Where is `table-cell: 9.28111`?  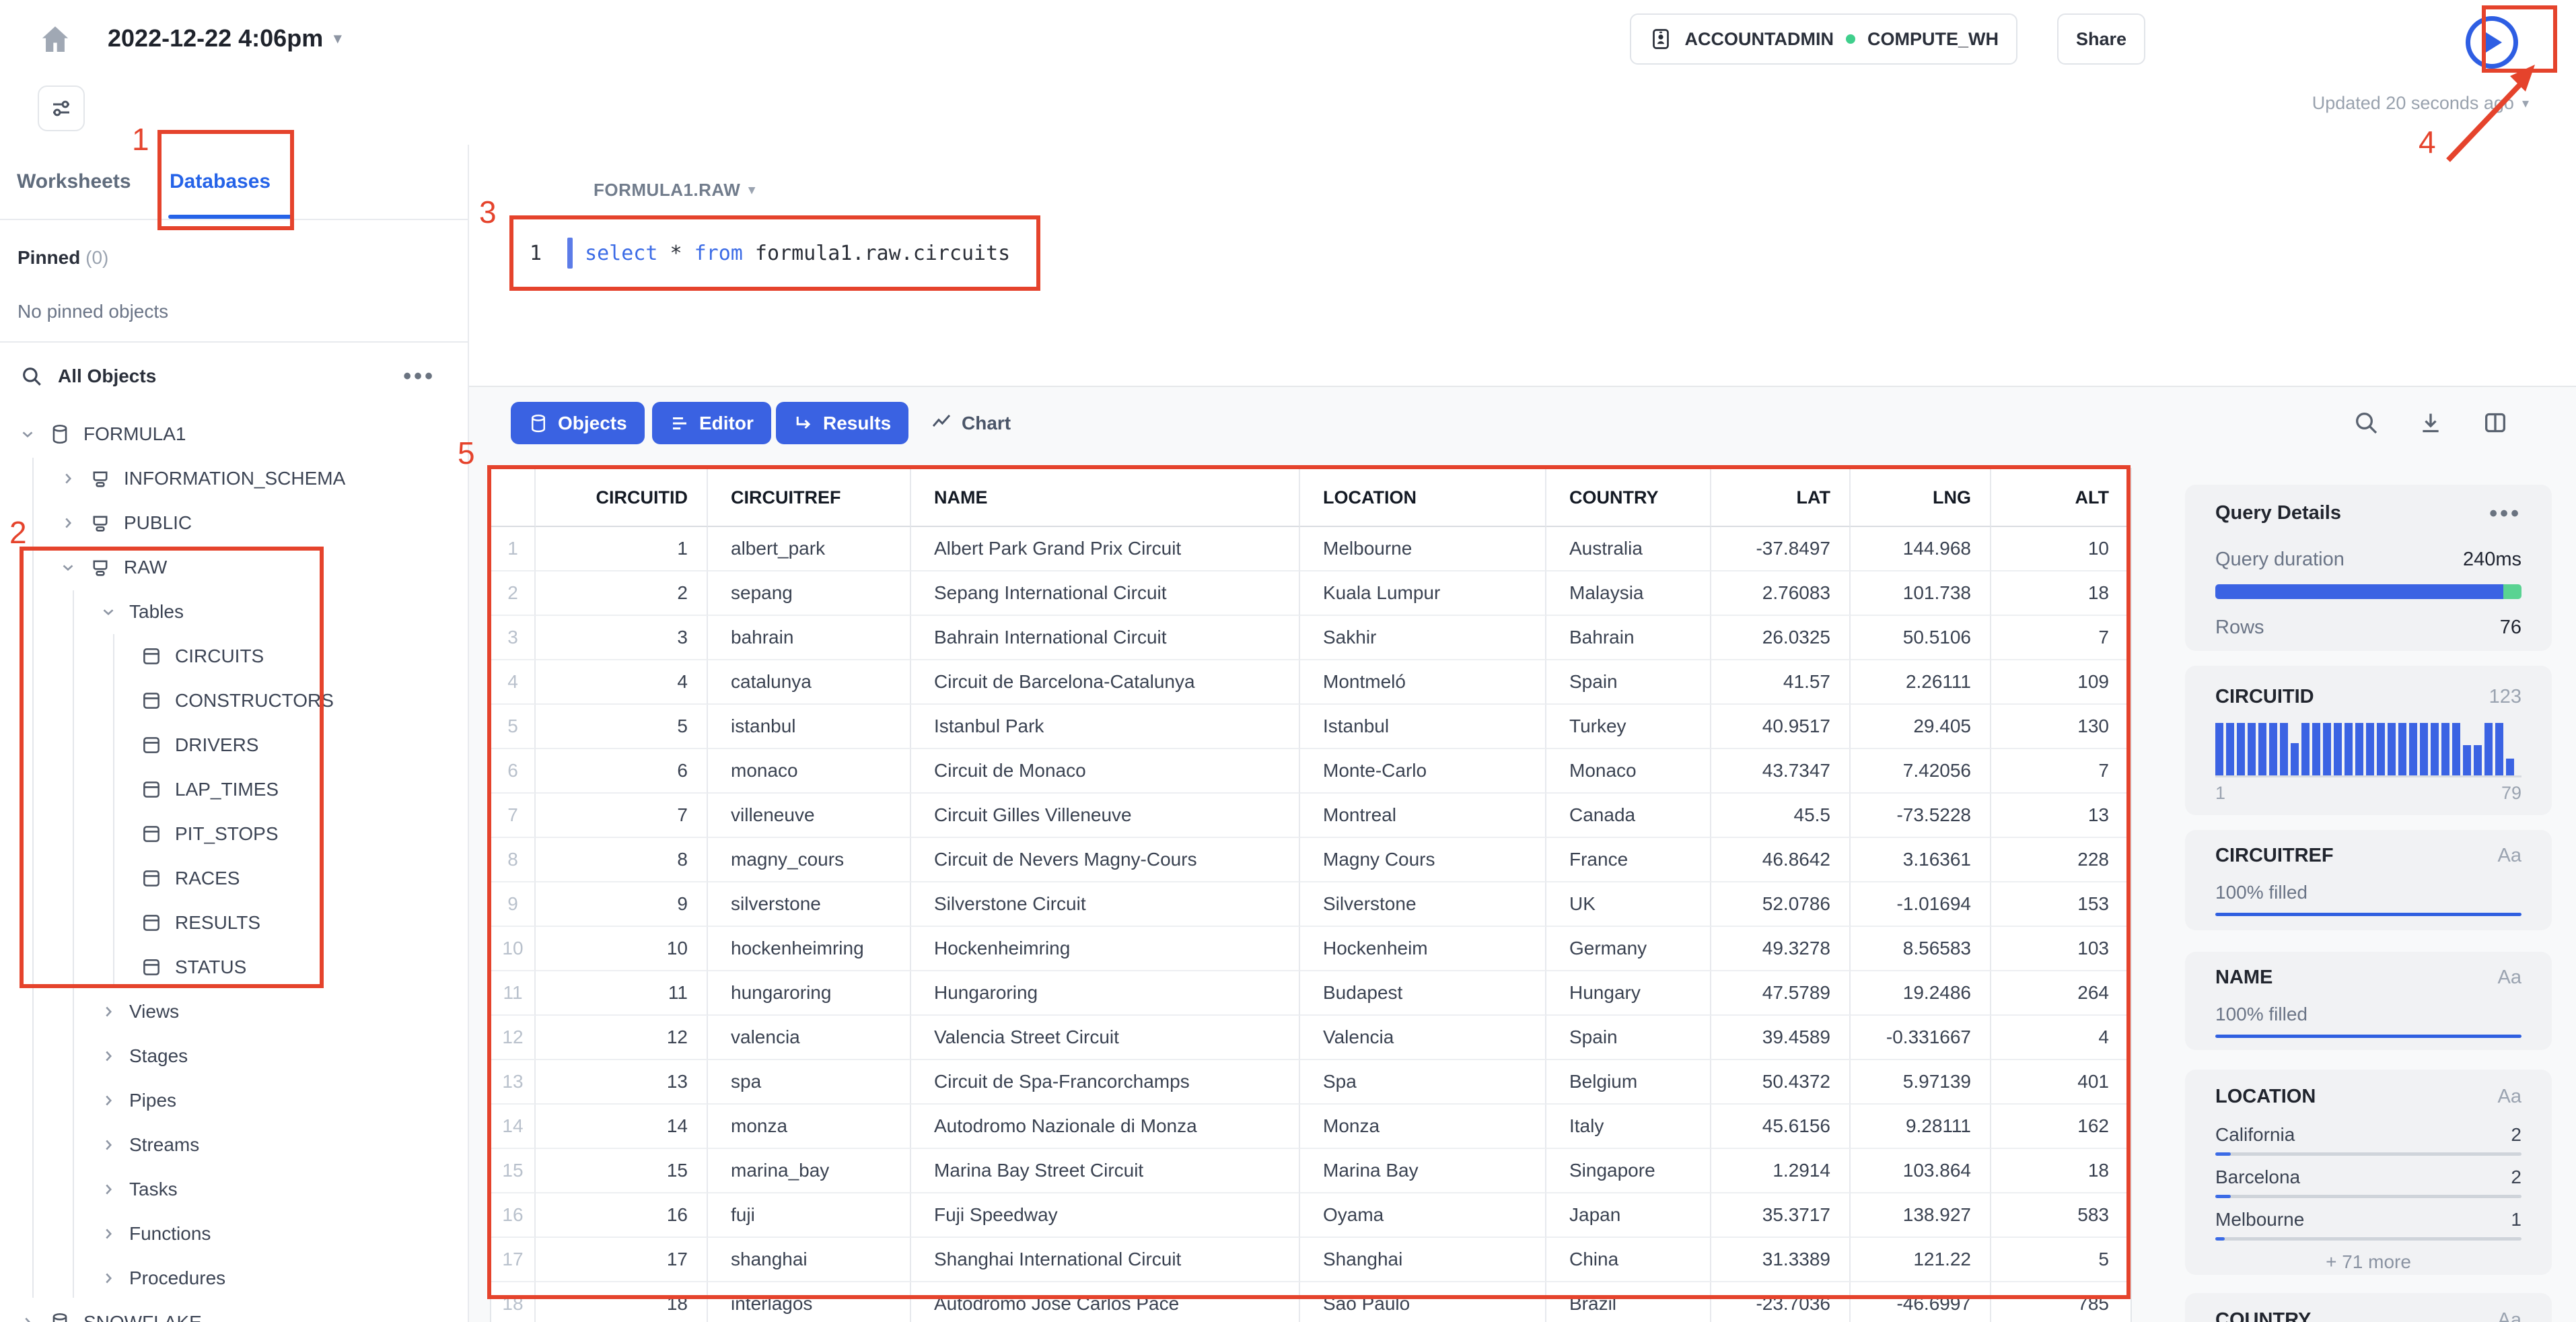 table-cell: 9.28111 is located at coordinates (1921, 1127).